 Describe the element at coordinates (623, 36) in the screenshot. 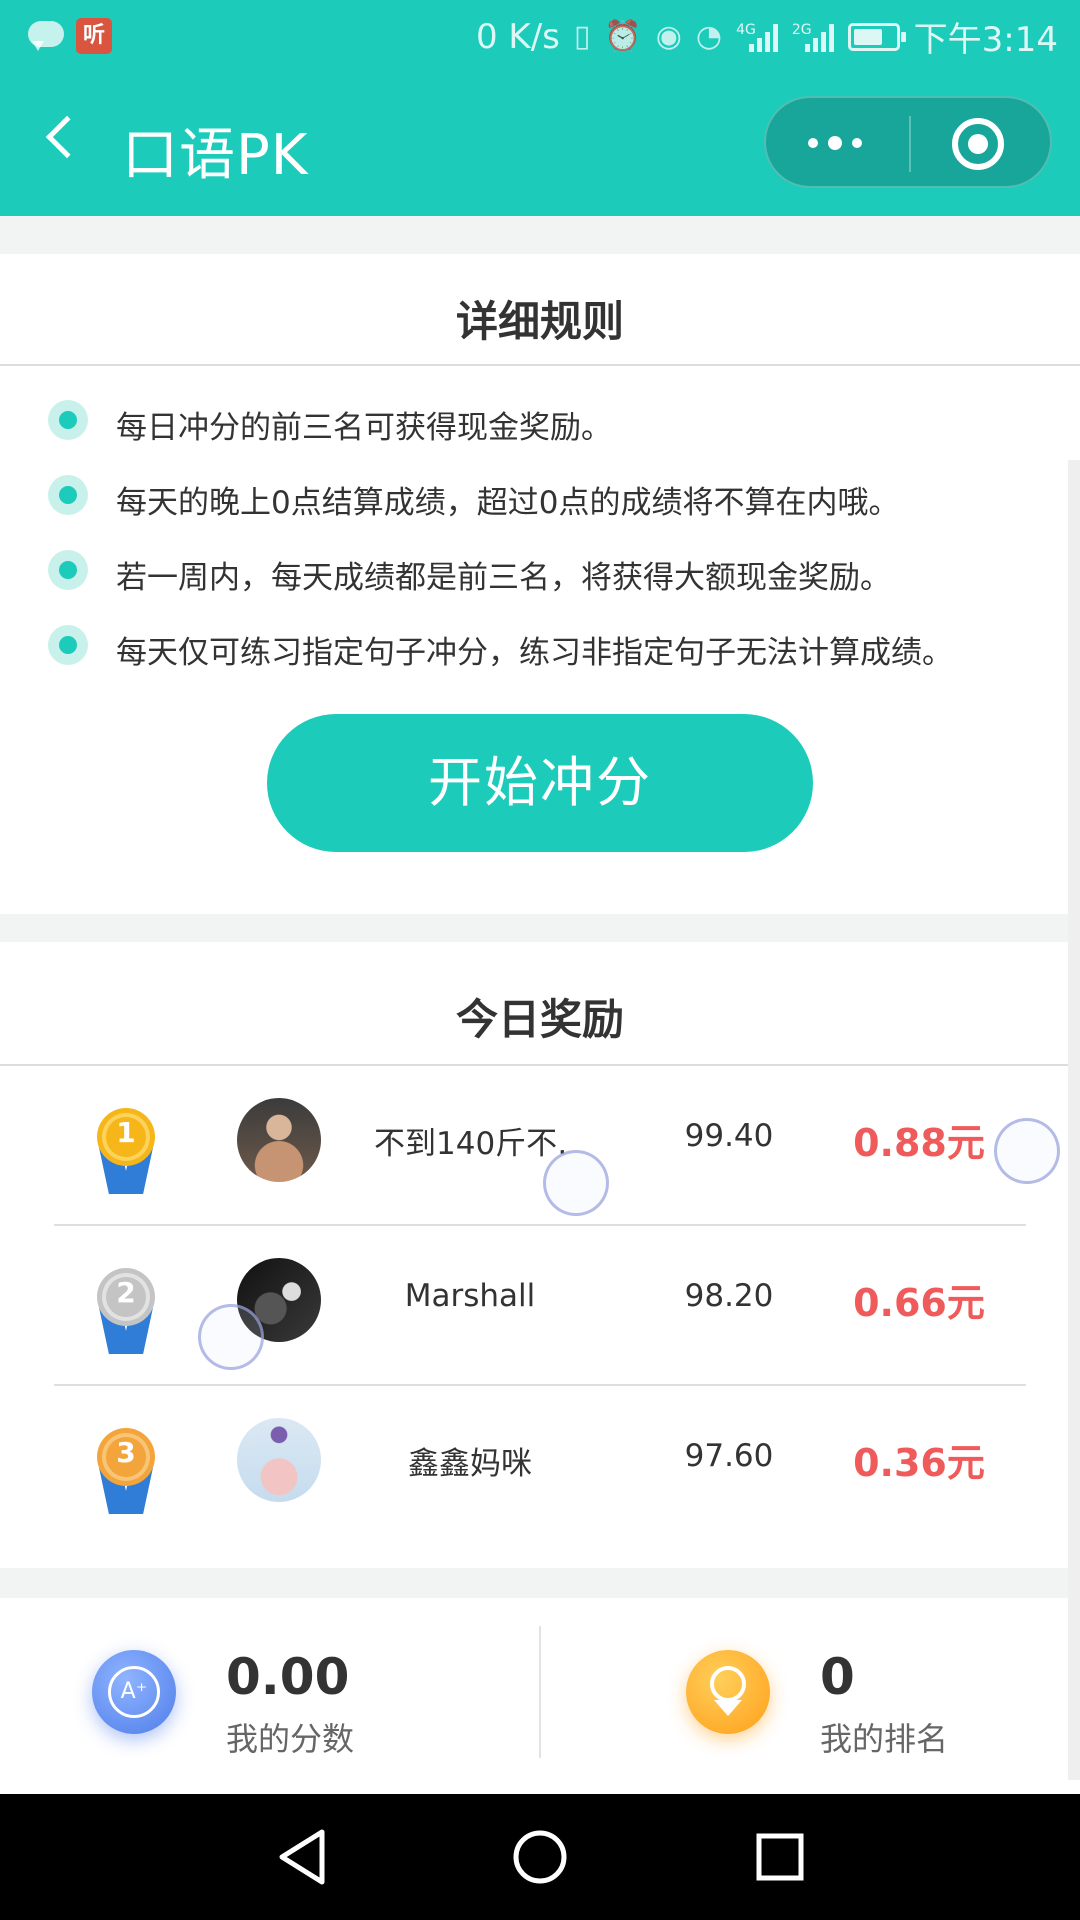

I see `alarm-icon: ⏰` at that location.